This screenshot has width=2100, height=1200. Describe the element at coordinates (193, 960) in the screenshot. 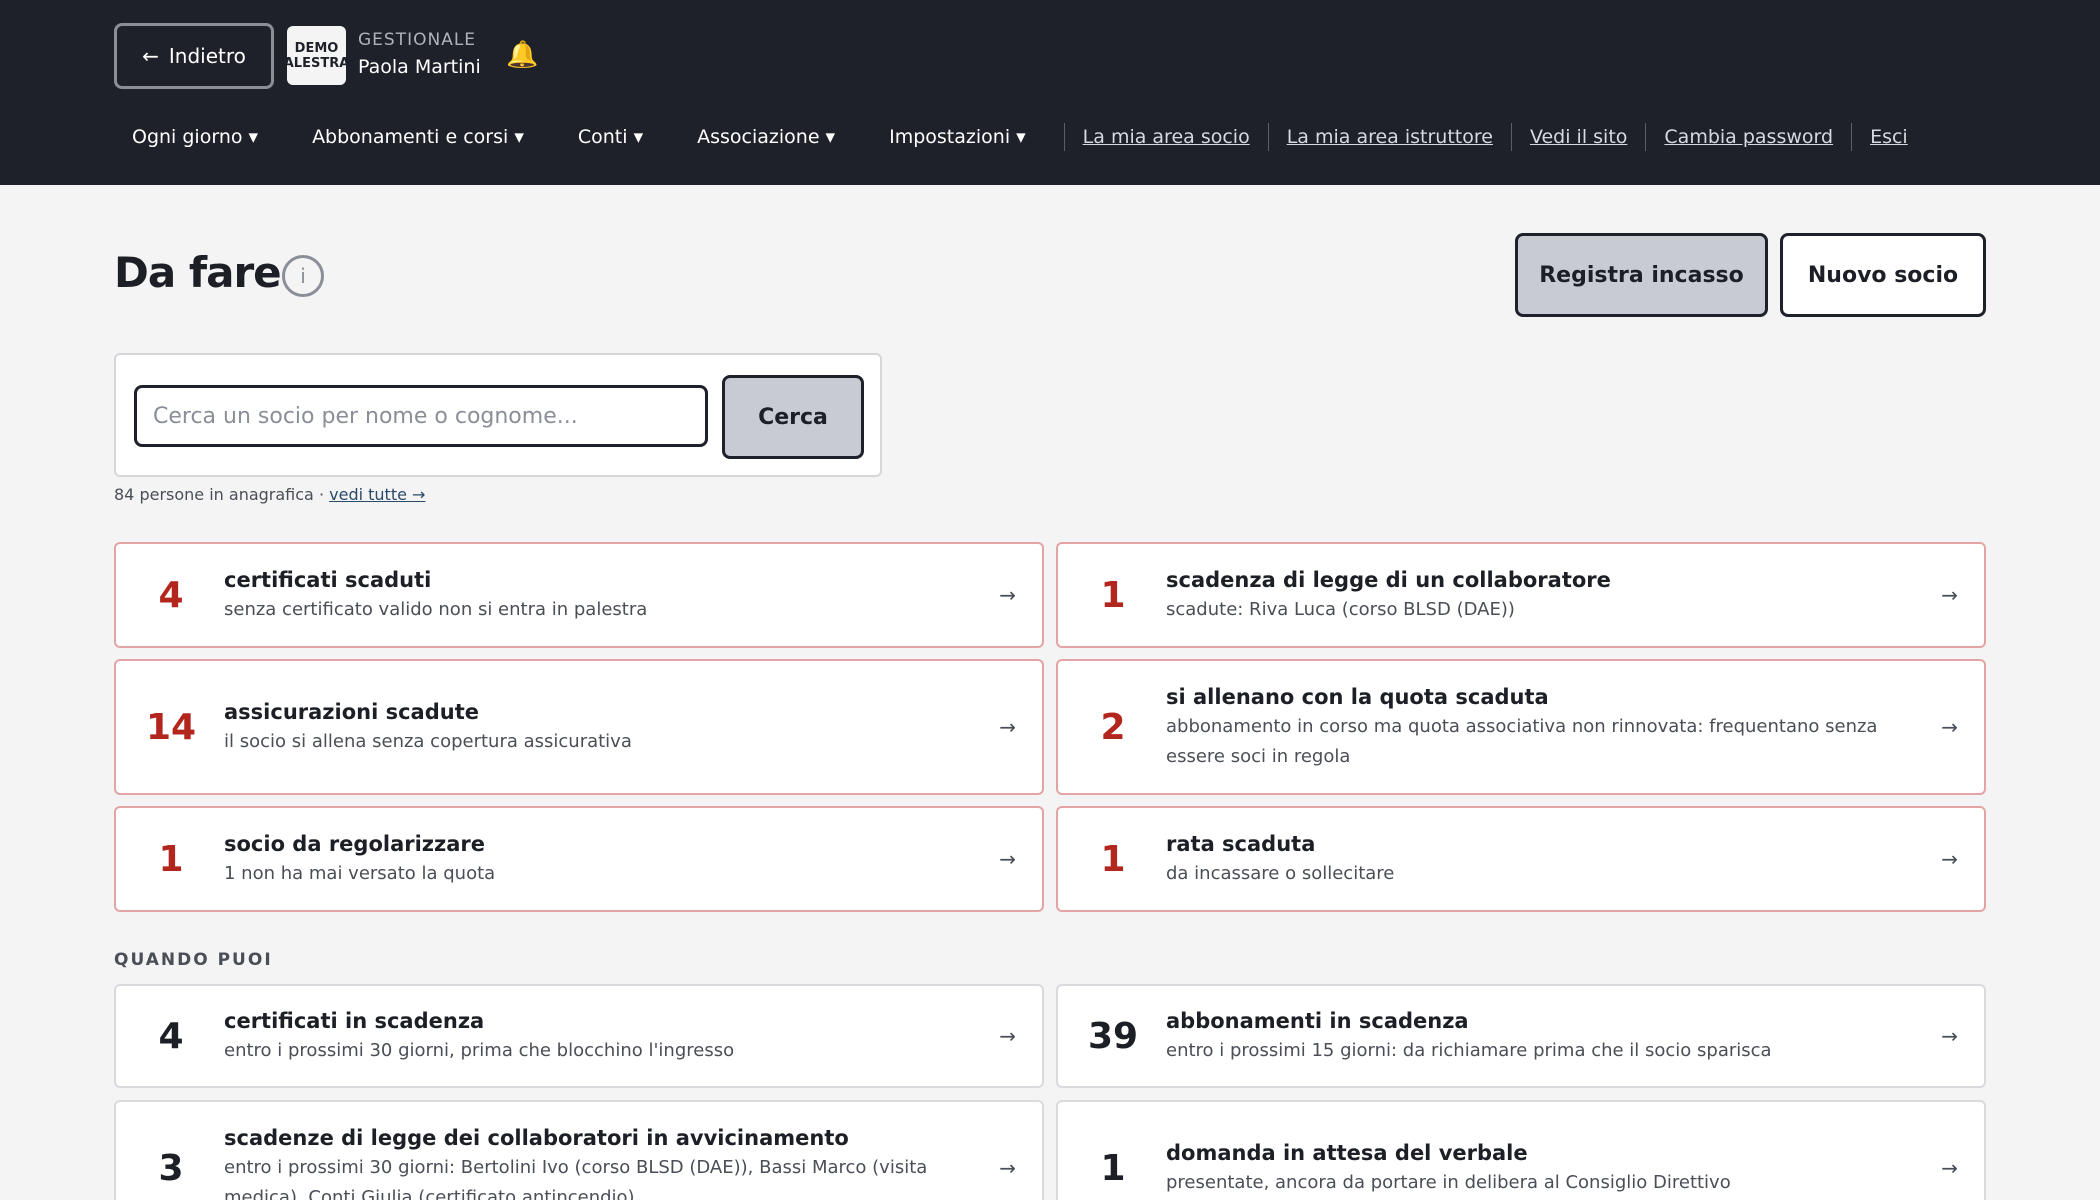

I see `section-label-quando-puoi: QUANDO PUOI` at that location.